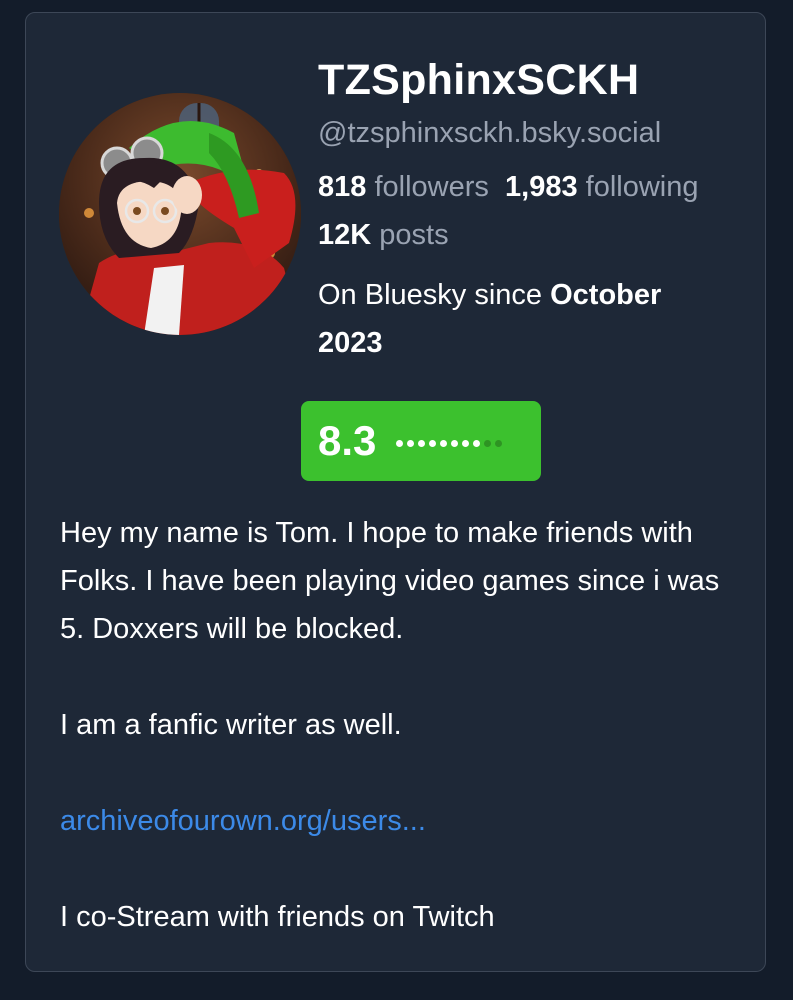 The width and height of the screenshot is (793, 1000). Describe the element at coordinates (434, 295) in the screenshot. I see `since-prefix: On Bluesky since` at that location.